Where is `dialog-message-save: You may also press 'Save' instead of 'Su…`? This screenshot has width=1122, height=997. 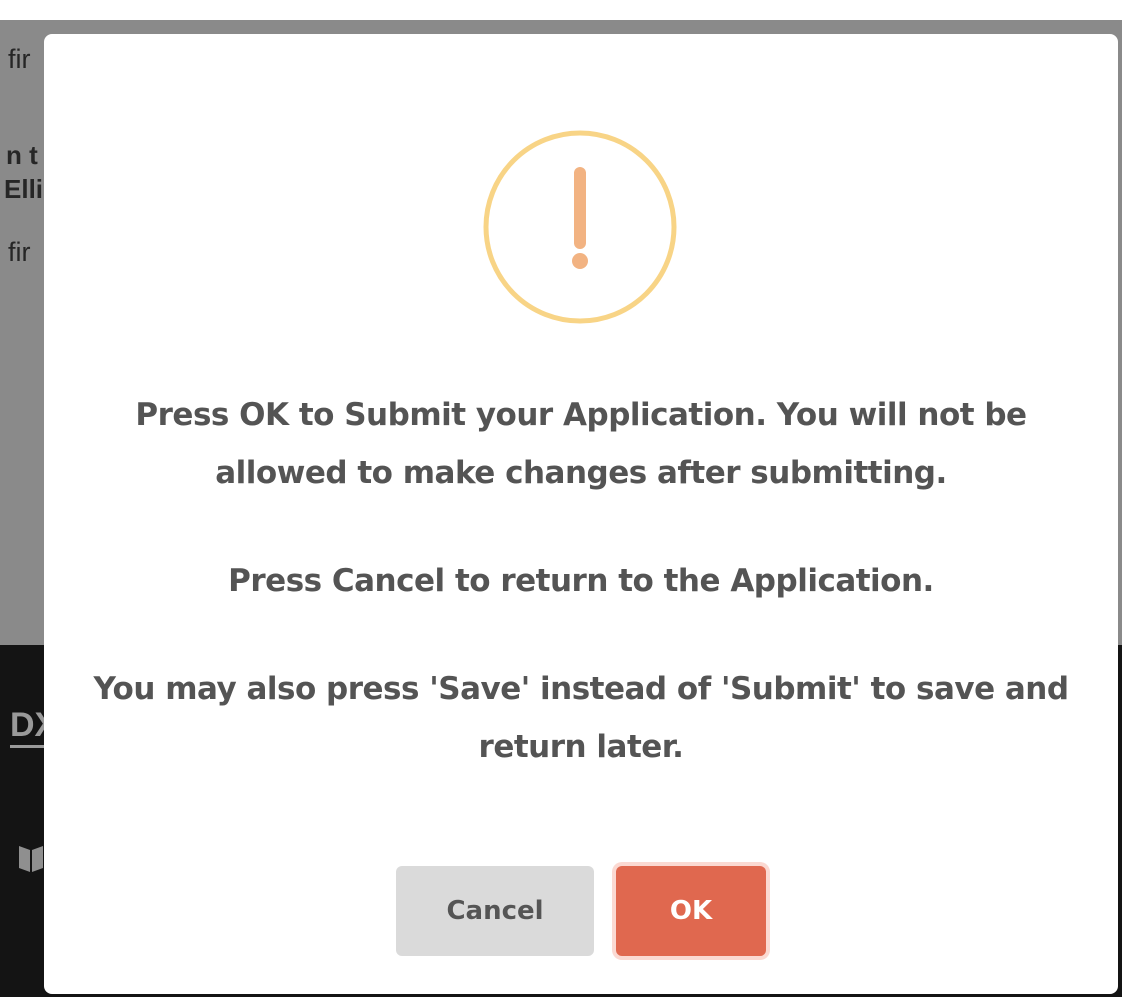
dialog-message-save: You may also press 'Save' instead of 'Su… is located at coordinates (581, 718).